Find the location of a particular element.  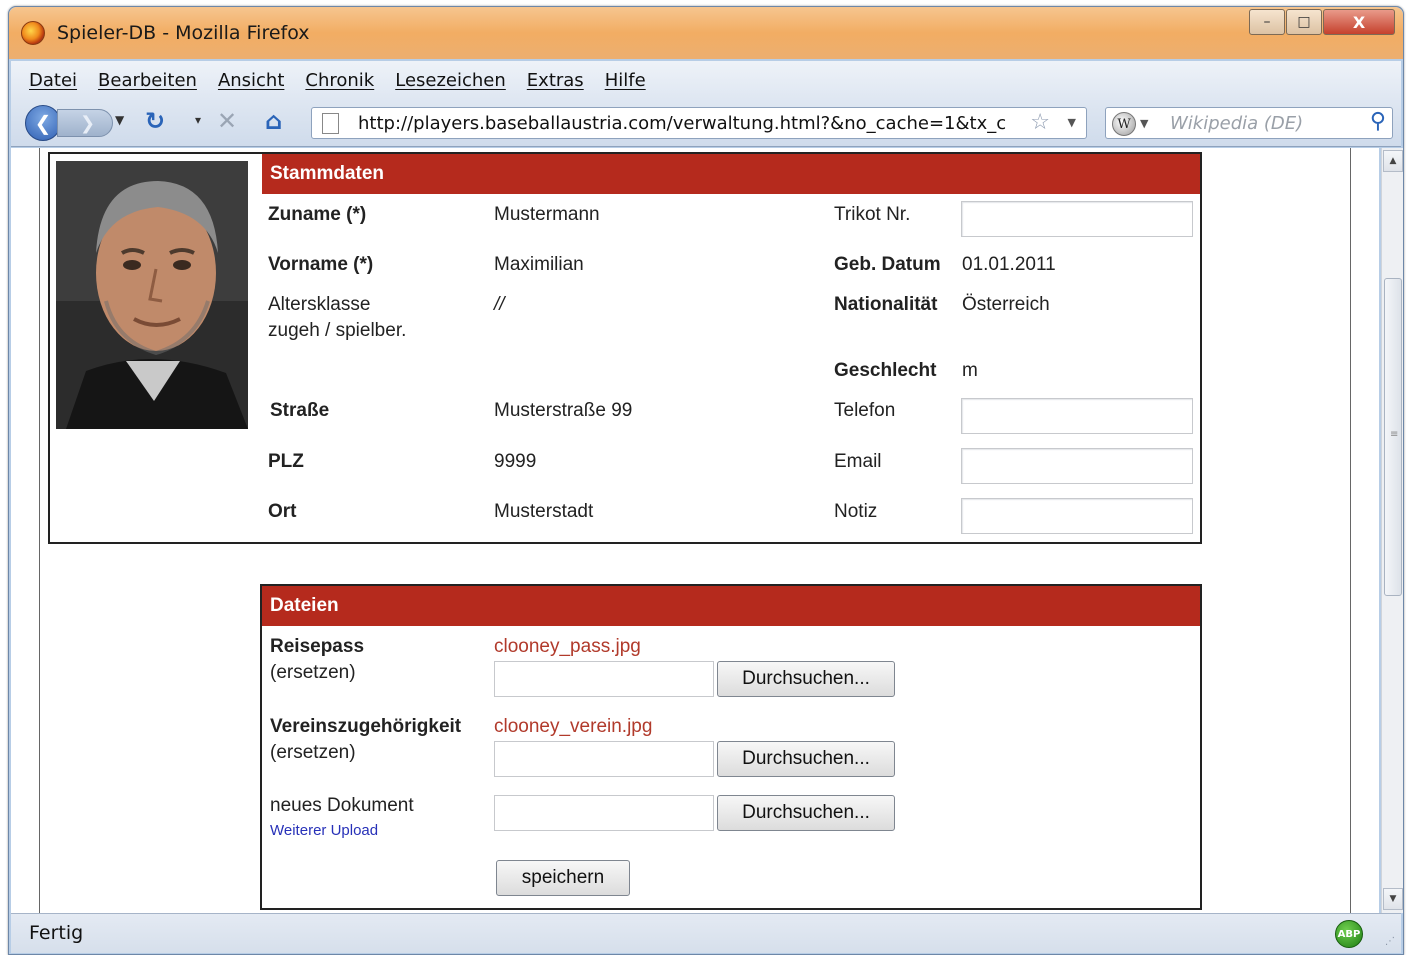

firefox-logo-icon is located at coordinates (33, 33).